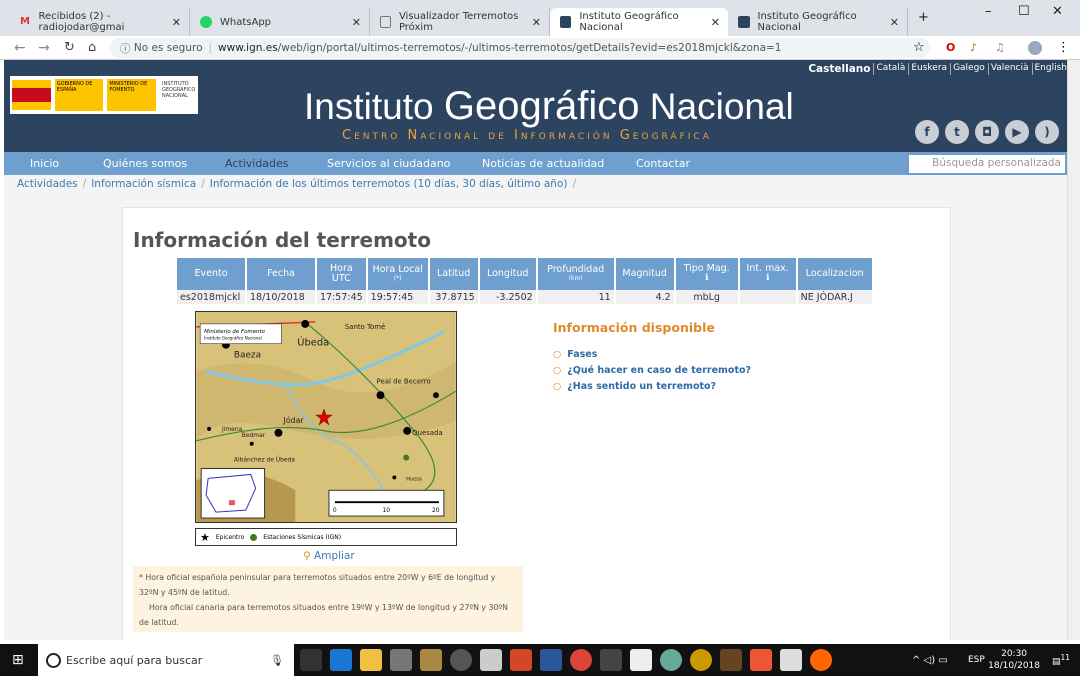  Describe the element at coordinates (44, 48) in the screenshot. I see `forward-icon: →` at that location.